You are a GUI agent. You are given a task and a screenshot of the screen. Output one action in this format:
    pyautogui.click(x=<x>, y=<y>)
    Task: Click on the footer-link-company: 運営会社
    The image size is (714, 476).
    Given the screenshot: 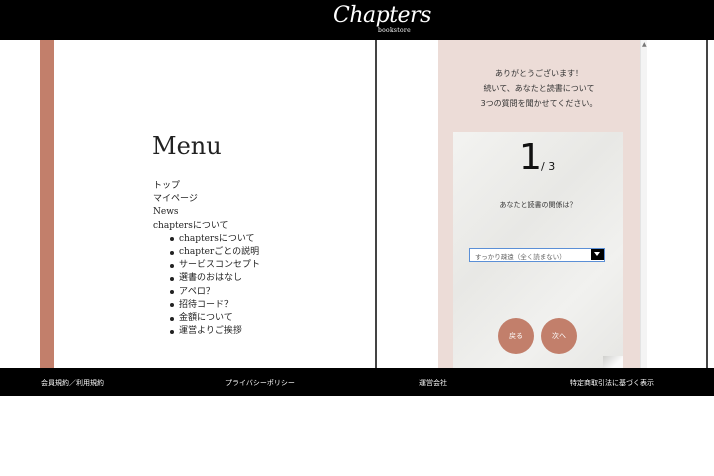 What is the action you would take?
    pyautogui.click(x=433, y=383)
    